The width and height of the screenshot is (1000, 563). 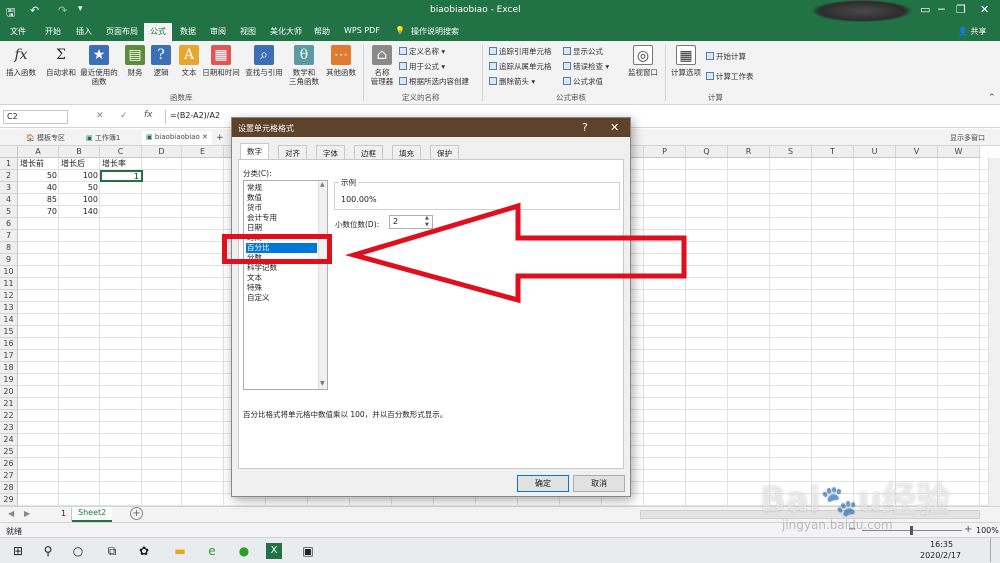 I want to click on autosum-button: Σ 自动求和, so click(x=61, y=61).